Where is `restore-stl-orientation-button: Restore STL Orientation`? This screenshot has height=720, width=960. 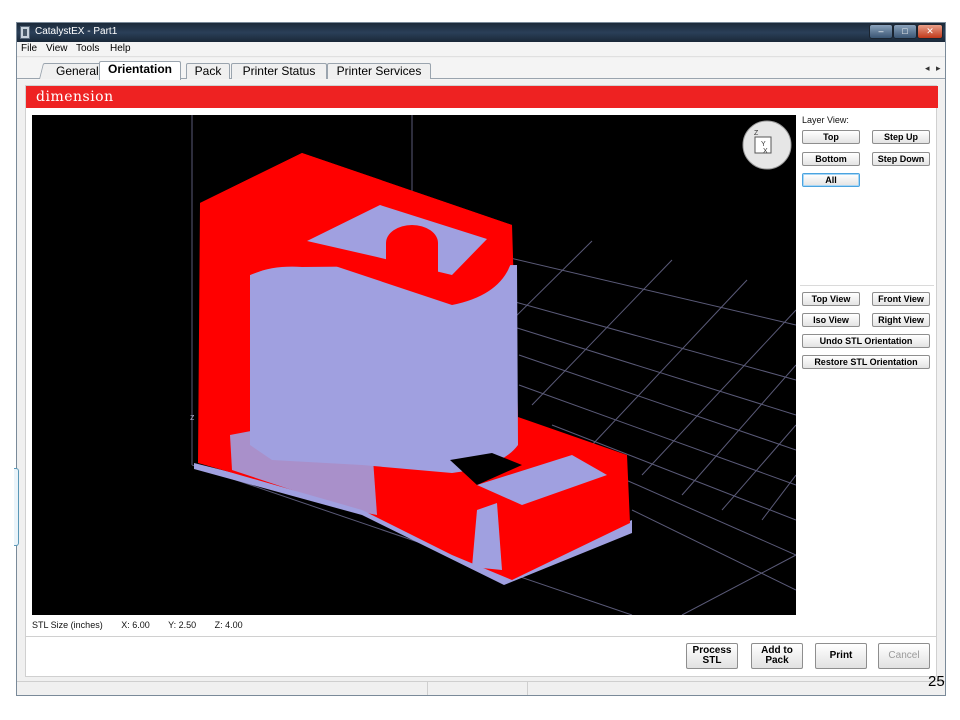
restore-stl-orientation-button: Restore STL Orientation is located at coordinates (866, 362).